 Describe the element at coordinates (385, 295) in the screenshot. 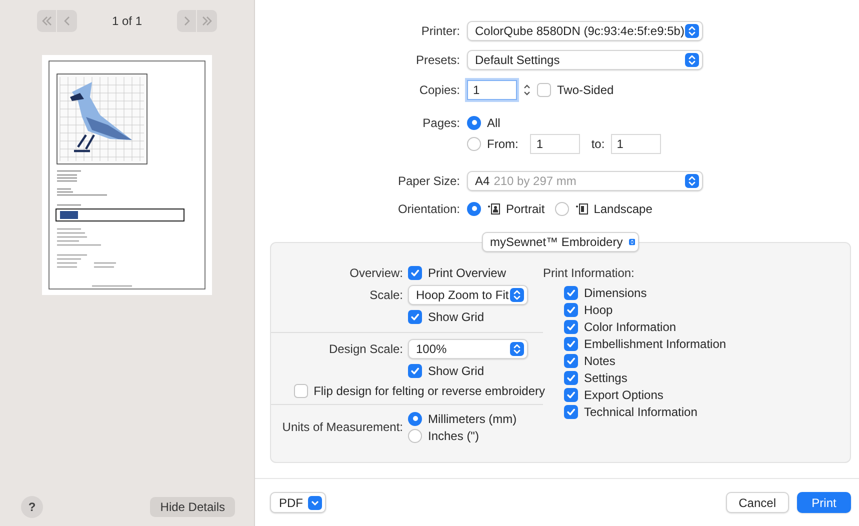

I see `field-label: Scale:` at that location.